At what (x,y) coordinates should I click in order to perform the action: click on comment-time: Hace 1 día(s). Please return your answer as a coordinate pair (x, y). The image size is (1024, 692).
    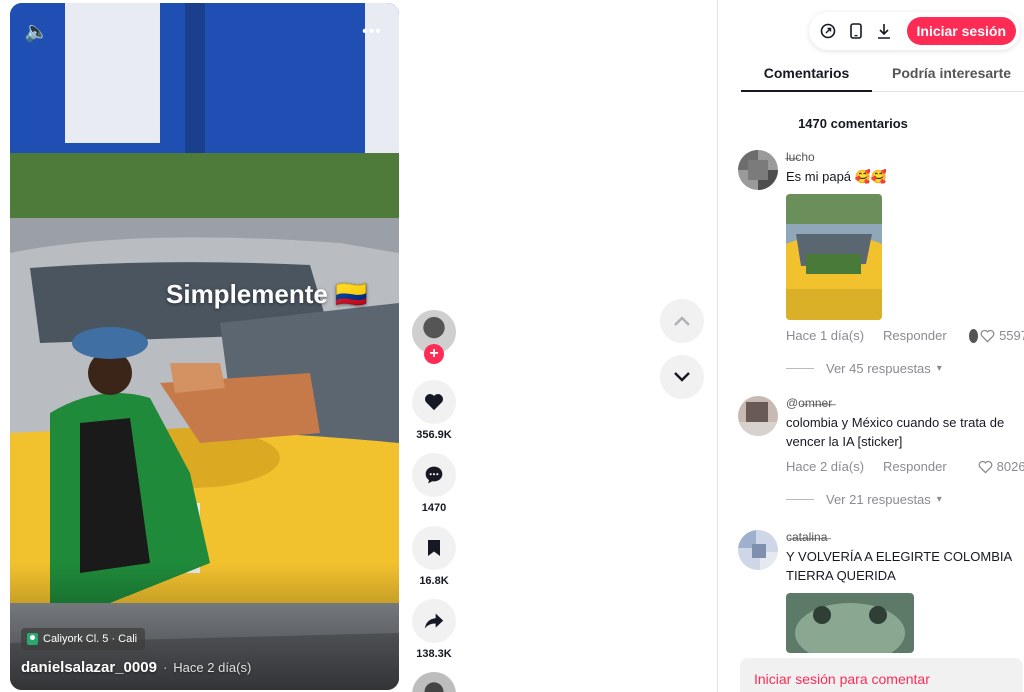
    Looking at the image, I should click on (825, 335).